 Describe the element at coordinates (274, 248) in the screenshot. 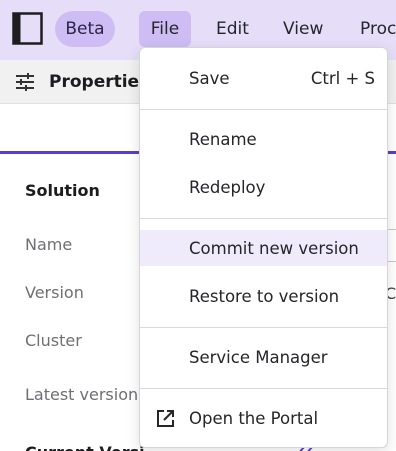

I see `commit-label: Commit new version` at that location.